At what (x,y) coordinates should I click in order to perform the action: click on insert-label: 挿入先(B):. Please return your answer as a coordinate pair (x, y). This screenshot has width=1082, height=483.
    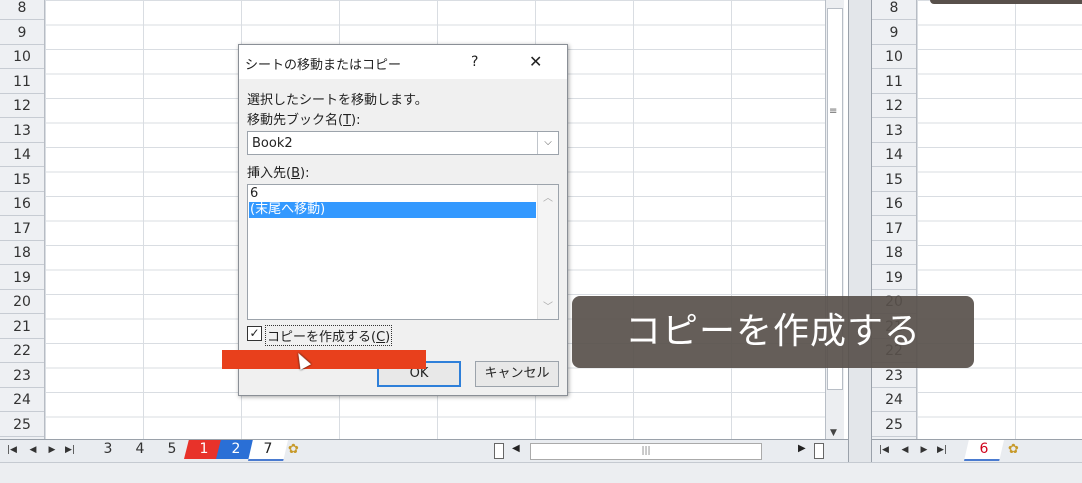
    Looking at the image, I should click on (278, 173).